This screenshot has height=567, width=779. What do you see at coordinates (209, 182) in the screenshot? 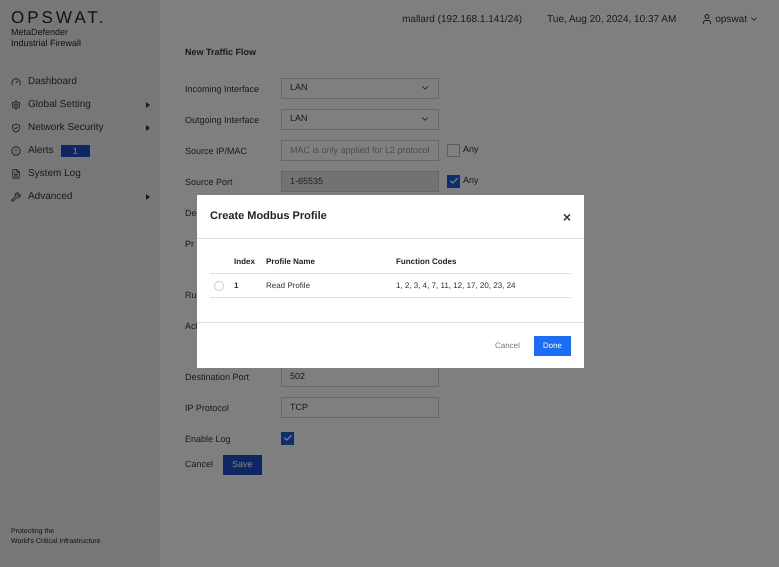
I see `field-label: Source Port` at bounding box center [209, 182].